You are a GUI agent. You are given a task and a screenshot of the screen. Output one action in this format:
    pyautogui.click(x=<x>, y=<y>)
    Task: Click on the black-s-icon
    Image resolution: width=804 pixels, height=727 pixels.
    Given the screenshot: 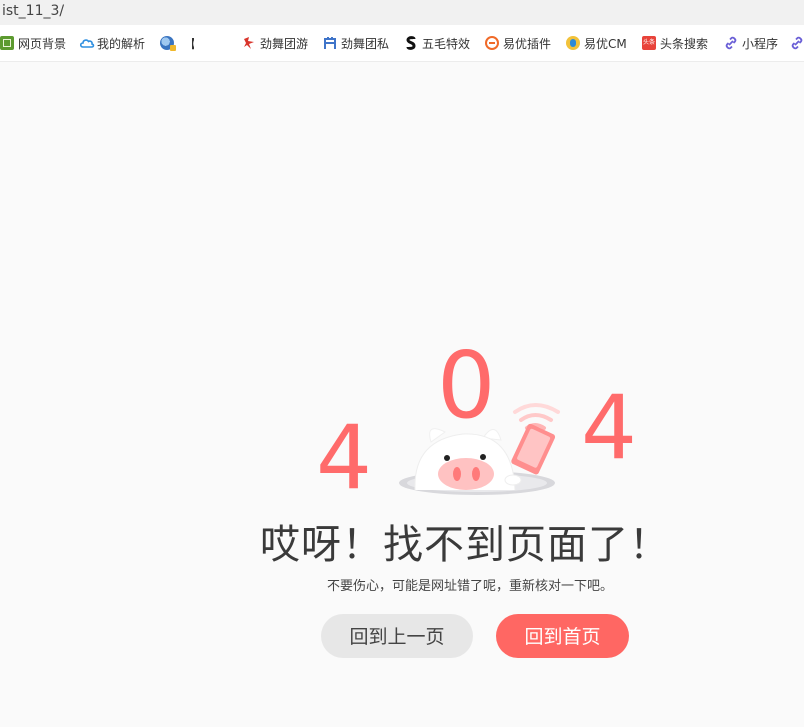 What is the action you would take?
    pyautogui.click(x=411, y=43)
    